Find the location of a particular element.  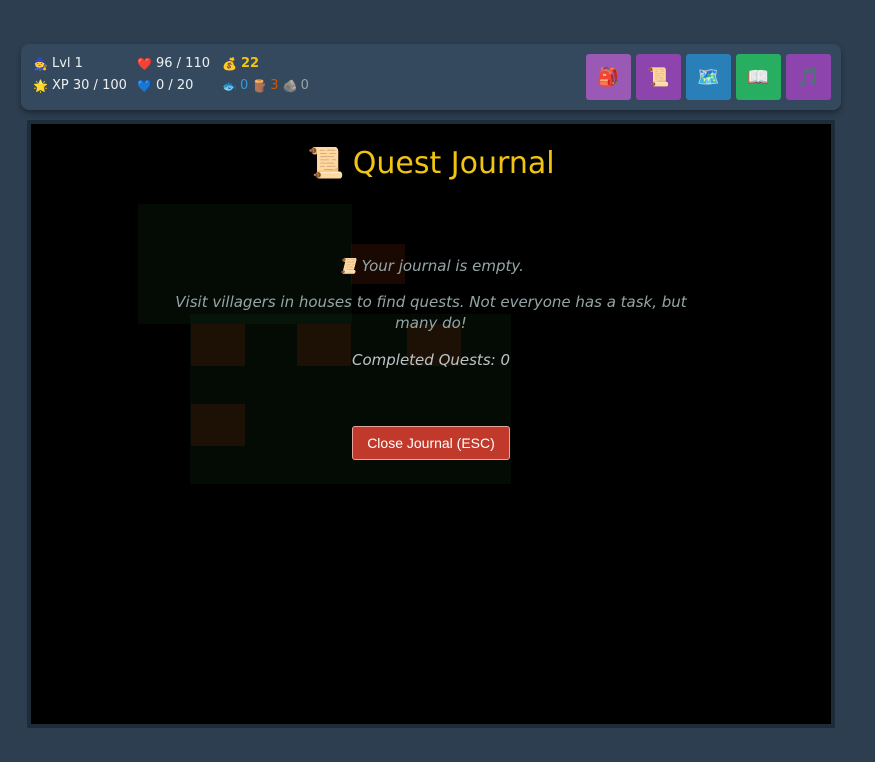

toolbar: 🎒 📜 🗺️ 📖 🎵 is located at coordinates (708, 77).